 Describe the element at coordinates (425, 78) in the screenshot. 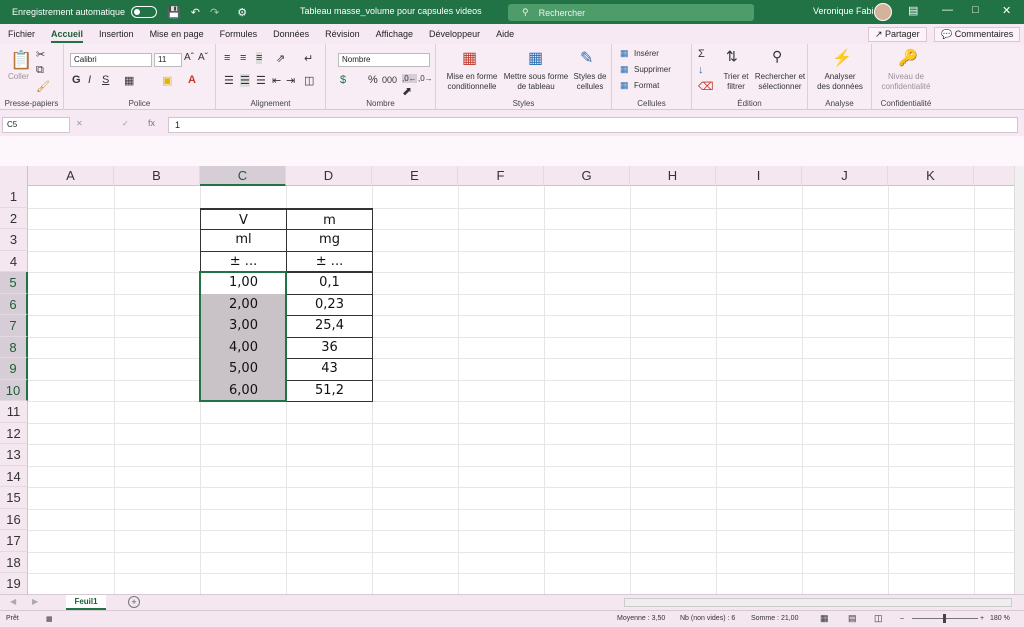

I see `decrease-decimal-icon: ,0→` at that location.